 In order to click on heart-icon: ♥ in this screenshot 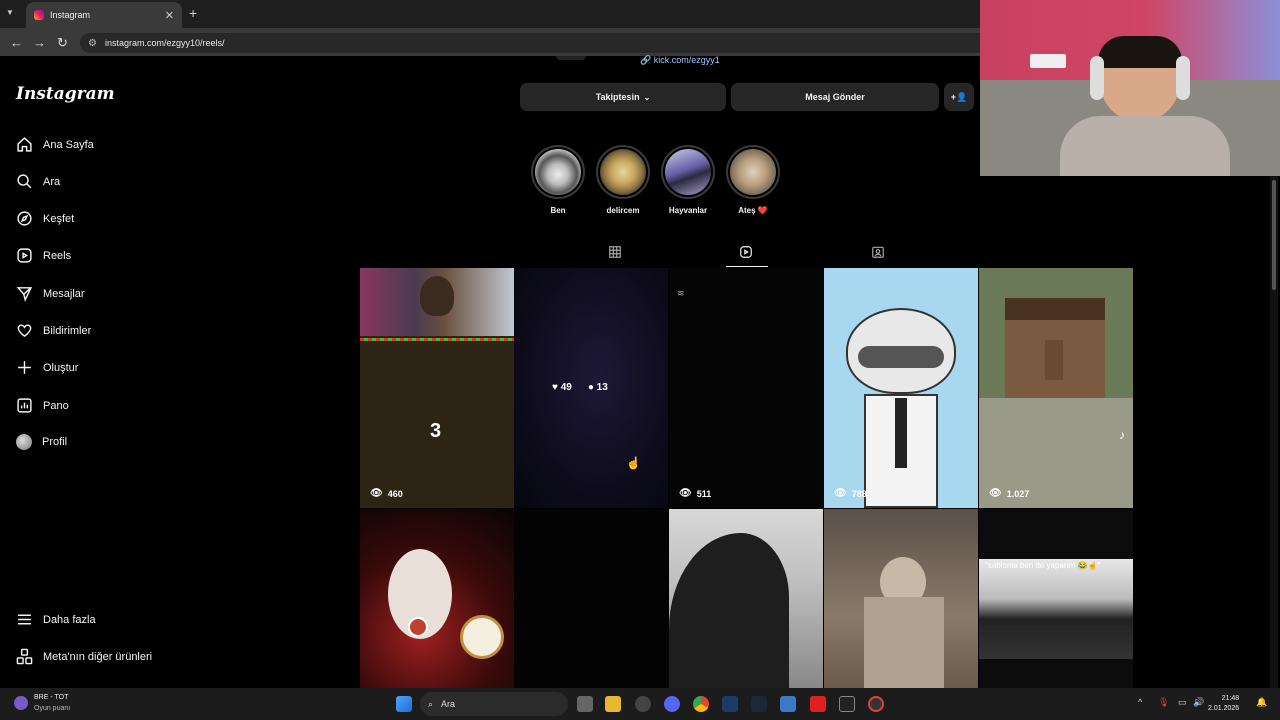, I will do `click(555, 387)`.